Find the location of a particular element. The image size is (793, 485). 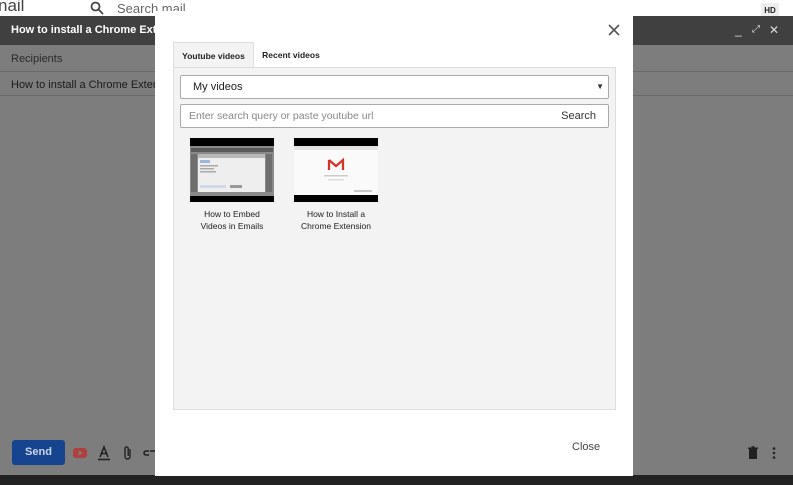

search-icon is located at coordinates (97, 8).